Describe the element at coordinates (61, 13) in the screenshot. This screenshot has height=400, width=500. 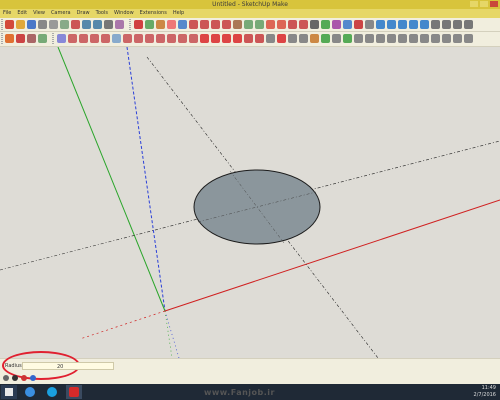
I see `menu-camera: Camera` at that location.